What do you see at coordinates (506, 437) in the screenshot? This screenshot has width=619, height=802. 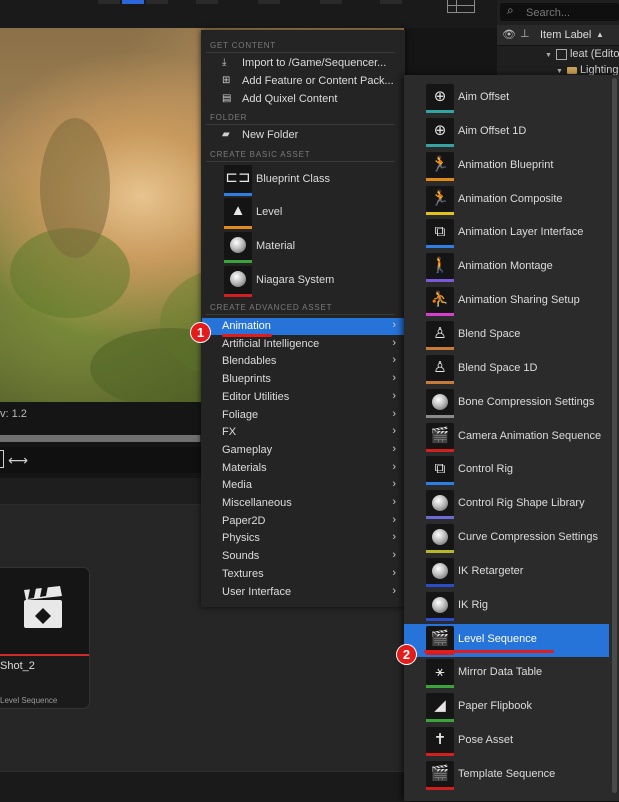 I see `submenu-item-camera-animation-sequence: 🎬 Camera Animation Sequence` at bounding box center [506, 437].